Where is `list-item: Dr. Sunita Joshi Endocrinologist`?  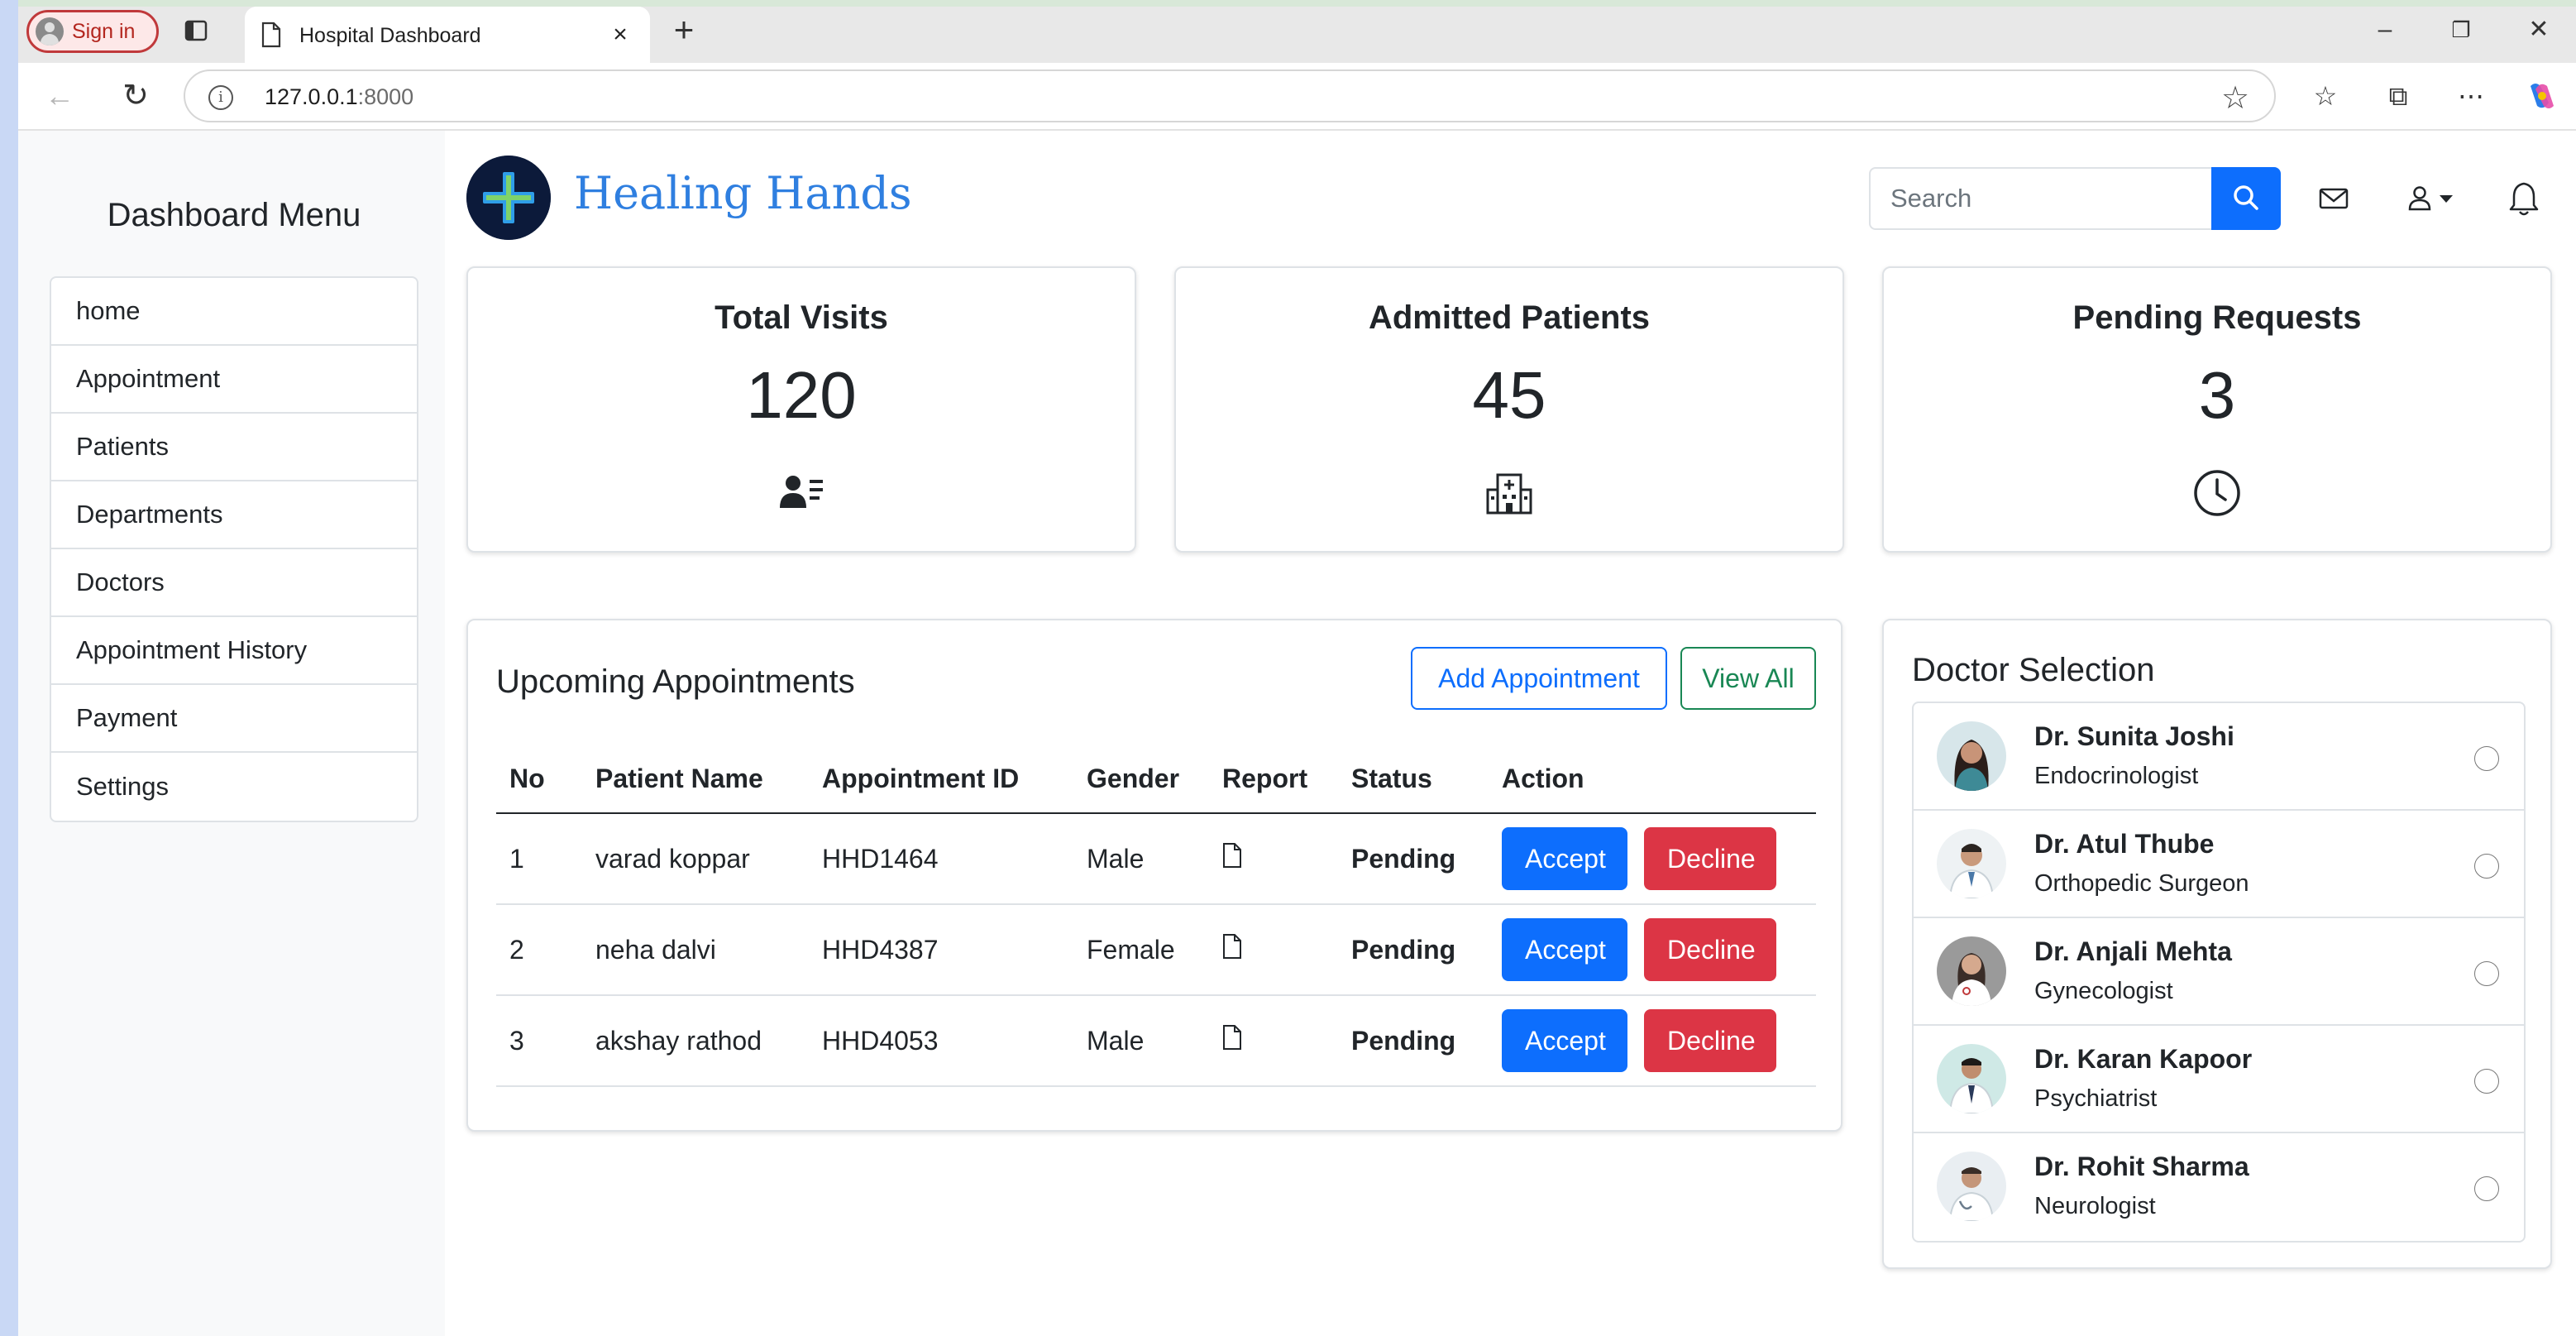 list-item: Dr. Sunita Joshi Endocrinologist is located at coordinates (2219, 757).